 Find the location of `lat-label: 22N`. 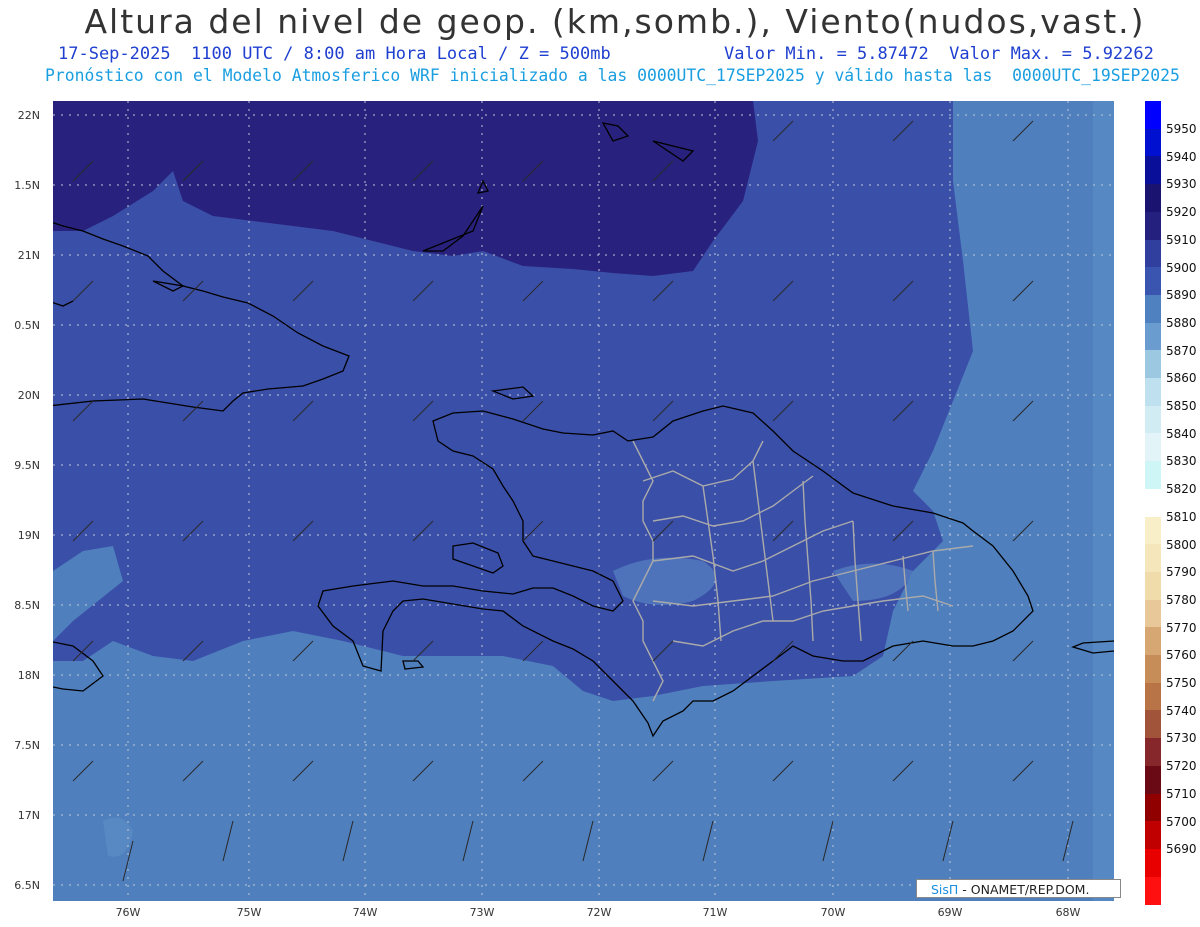

lat-label: 22N is located at coordinates (28, 115).